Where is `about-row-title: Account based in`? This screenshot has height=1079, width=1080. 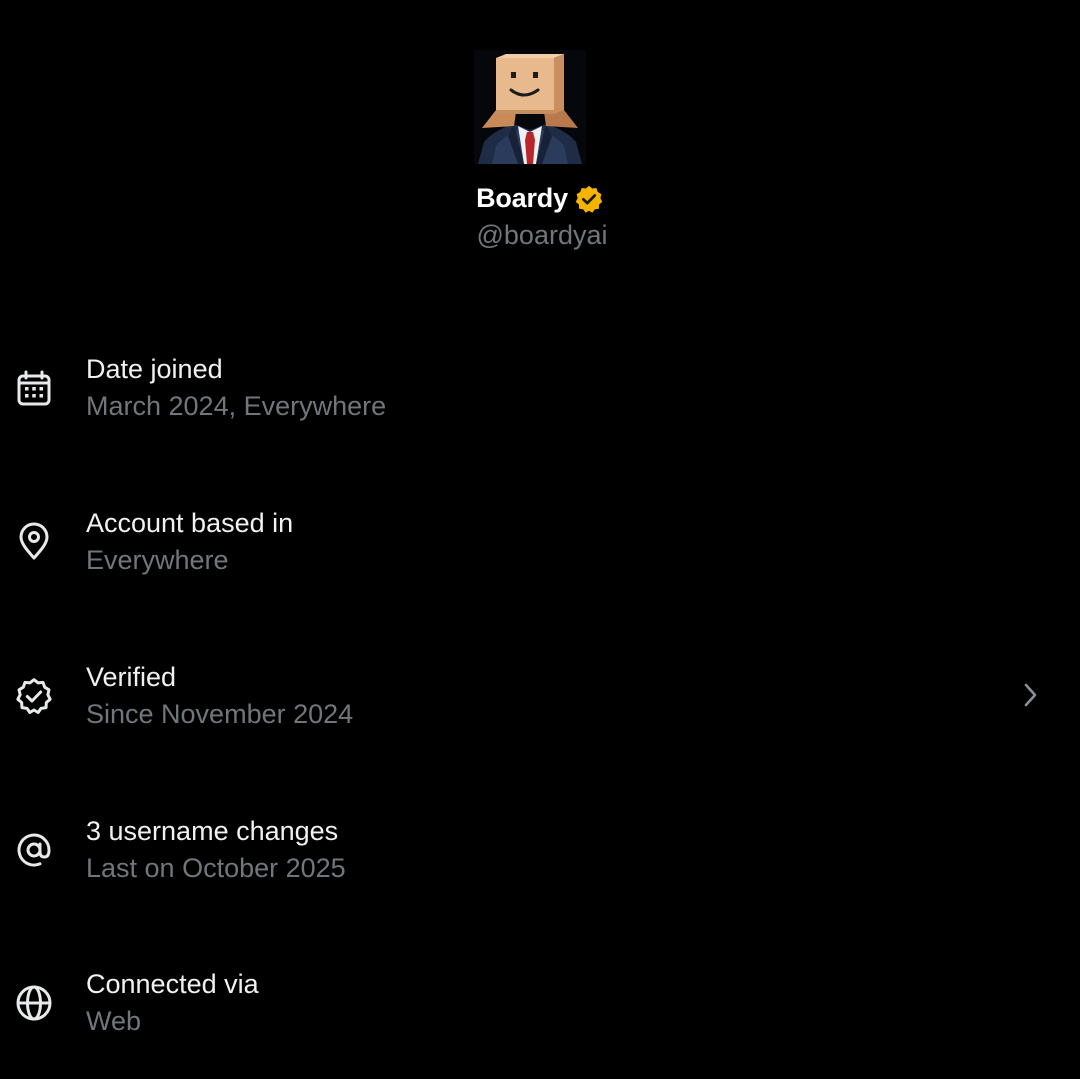
about-row-title: Account based in is located at coordinates (190, 523).